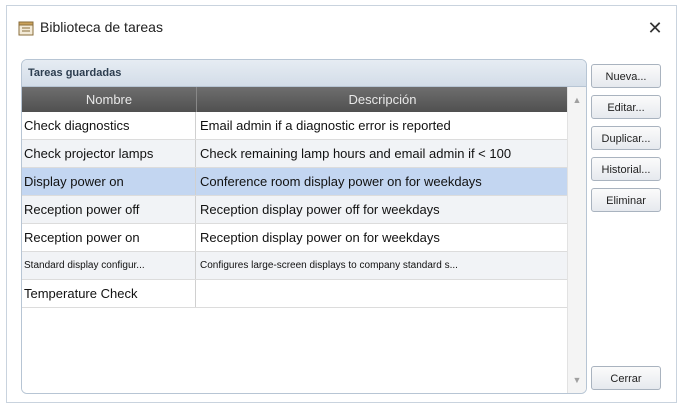 The width and height of the screenshot is (684, 407). What do you see at coordinates (626, 200) in the screenshot?
I see `delete-task-button: Eliminar` at bounding box center [626, 200].